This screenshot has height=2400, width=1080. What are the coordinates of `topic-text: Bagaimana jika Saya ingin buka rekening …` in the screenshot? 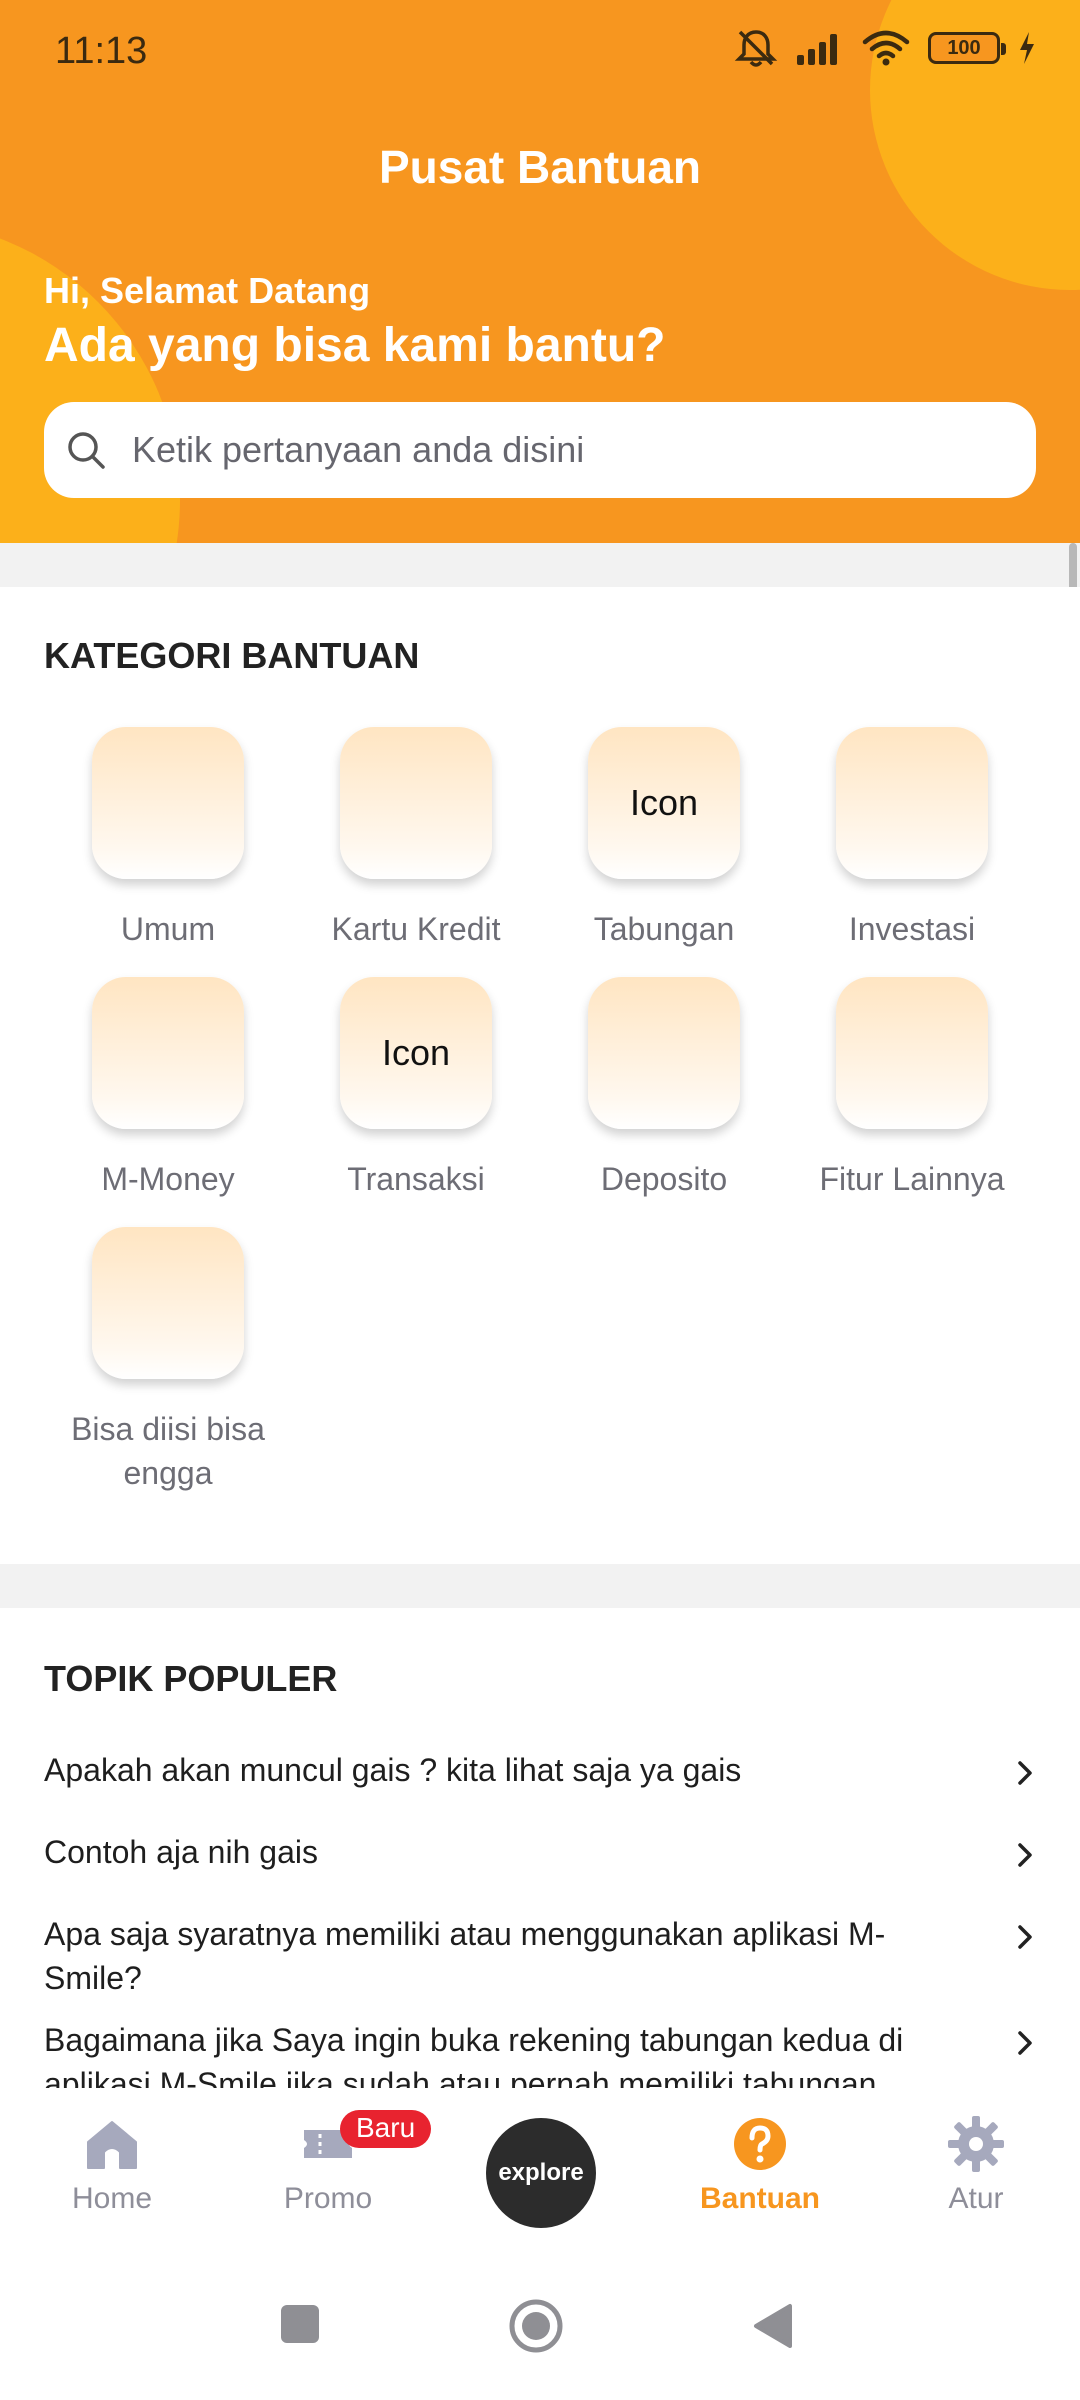 It's located at (474, 2055).